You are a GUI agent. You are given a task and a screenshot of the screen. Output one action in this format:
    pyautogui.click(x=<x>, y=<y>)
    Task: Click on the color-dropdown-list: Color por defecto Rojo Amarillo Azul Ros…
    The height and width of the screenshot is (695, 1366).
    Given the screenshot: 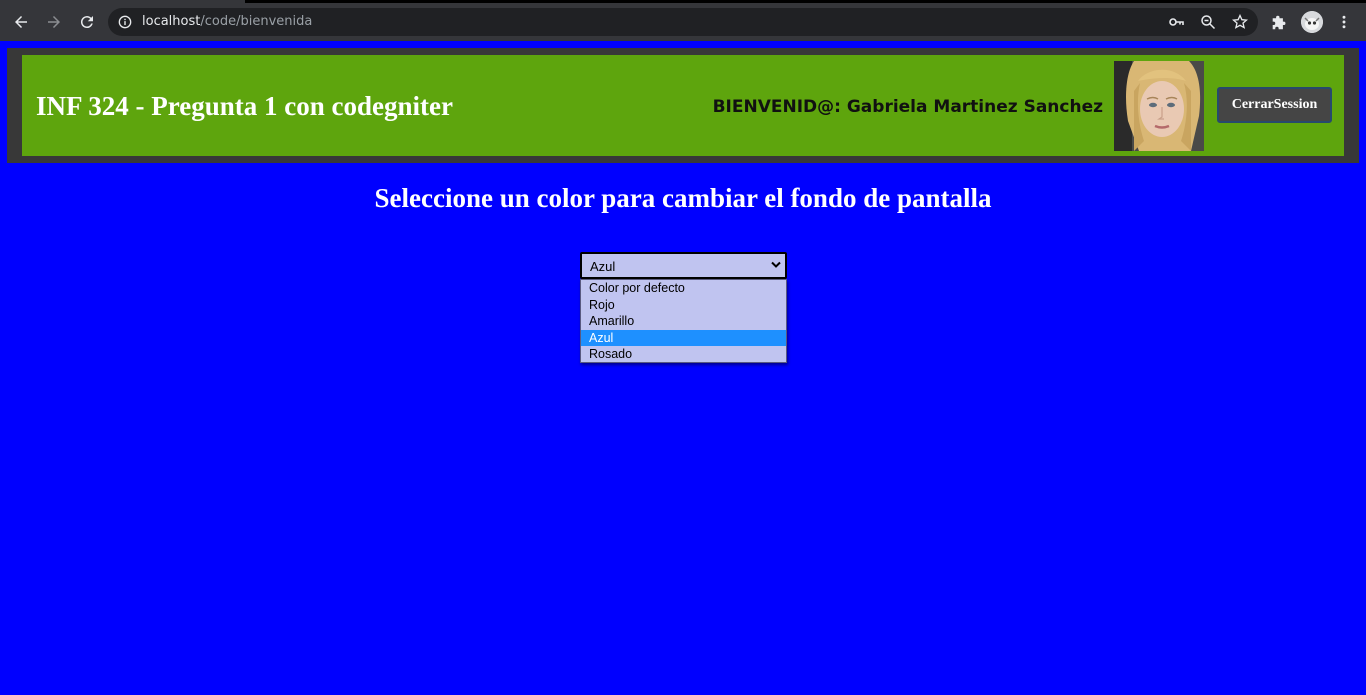 What is the action you would take?
    pyautogui.click(x=683, y=321)
    